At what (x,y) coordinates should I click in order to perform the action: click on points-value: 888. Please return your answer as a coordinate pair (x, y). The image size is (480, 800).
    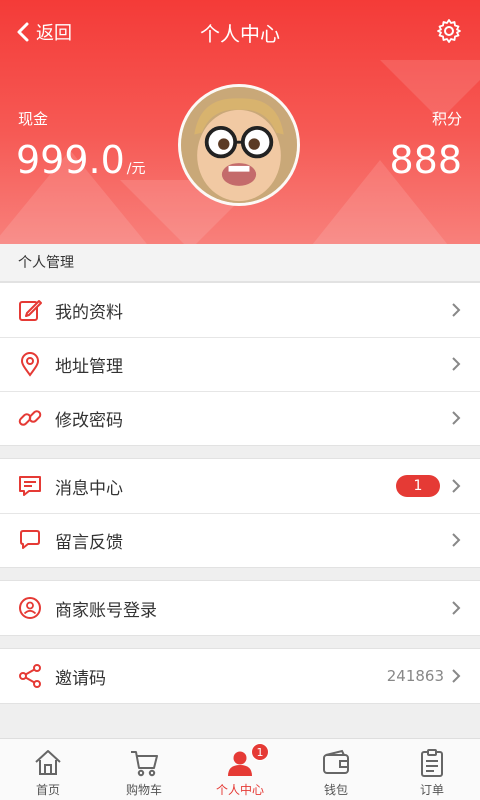
    Looking at the image, I should click on (425, 160).